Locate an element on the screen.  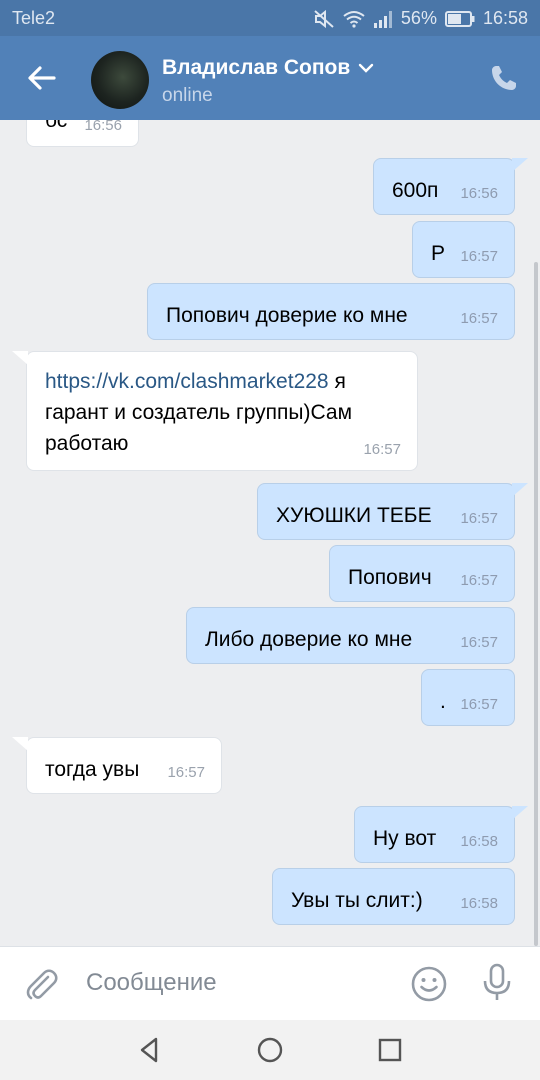
message-text-line: гарант и создатель группы)Сам is located at coordinates (199, 412).